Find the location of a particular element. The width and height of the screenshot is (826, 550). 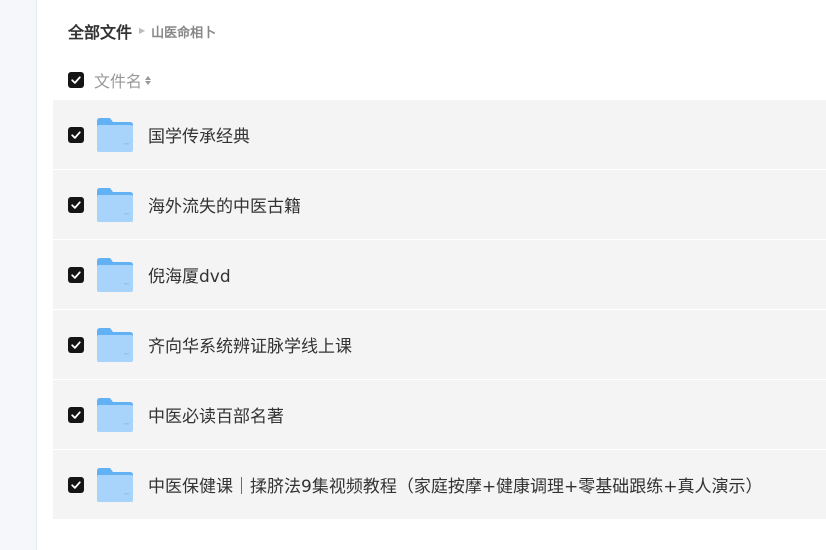

file-row: 中医保健课｜揉脐法9集视频教程（家庭按摩+健康调理+零基础跟练+真人演示） is located at coordinates (439, 485).